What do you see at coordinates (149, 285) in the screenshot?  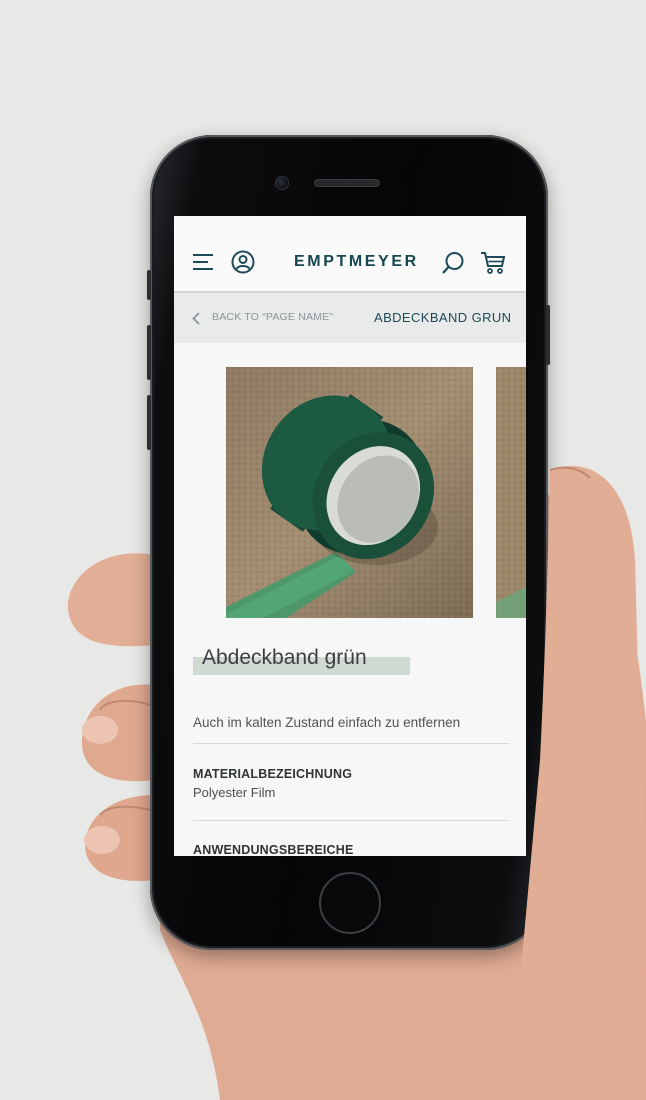 I see `mute-switch` at bounding box center [149, 285].